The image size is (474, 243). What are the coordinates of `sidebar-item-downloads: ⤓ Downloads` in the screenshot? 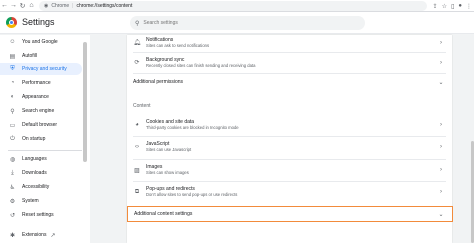 It's located at (41, 173).